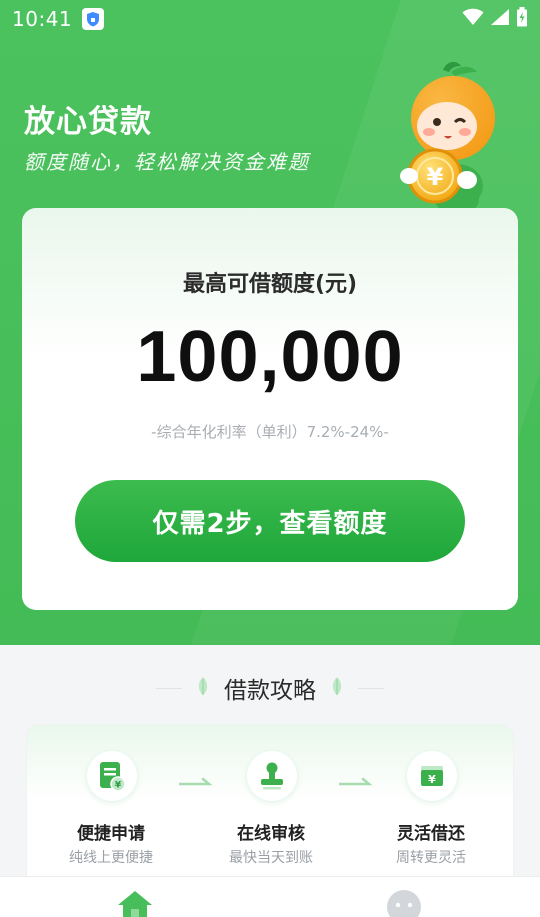 This screenshot has height=917, width=540. I want to click on step-title: 便捷申请, so click(111, 834).